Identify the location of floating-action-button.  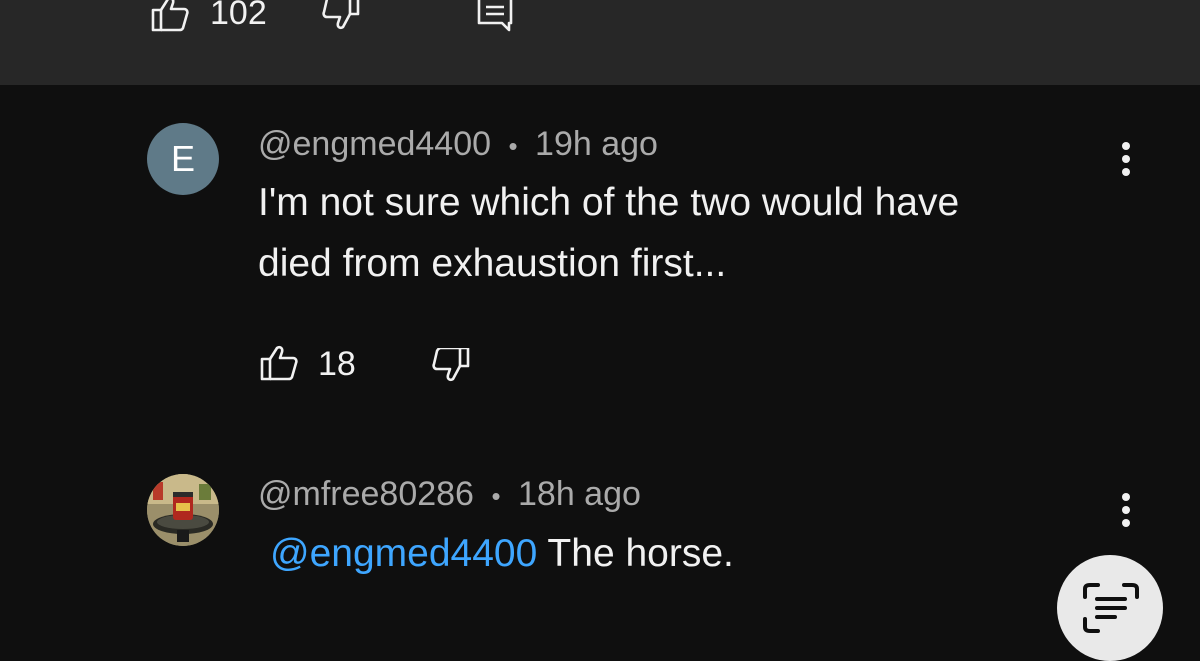
(1110, 608).